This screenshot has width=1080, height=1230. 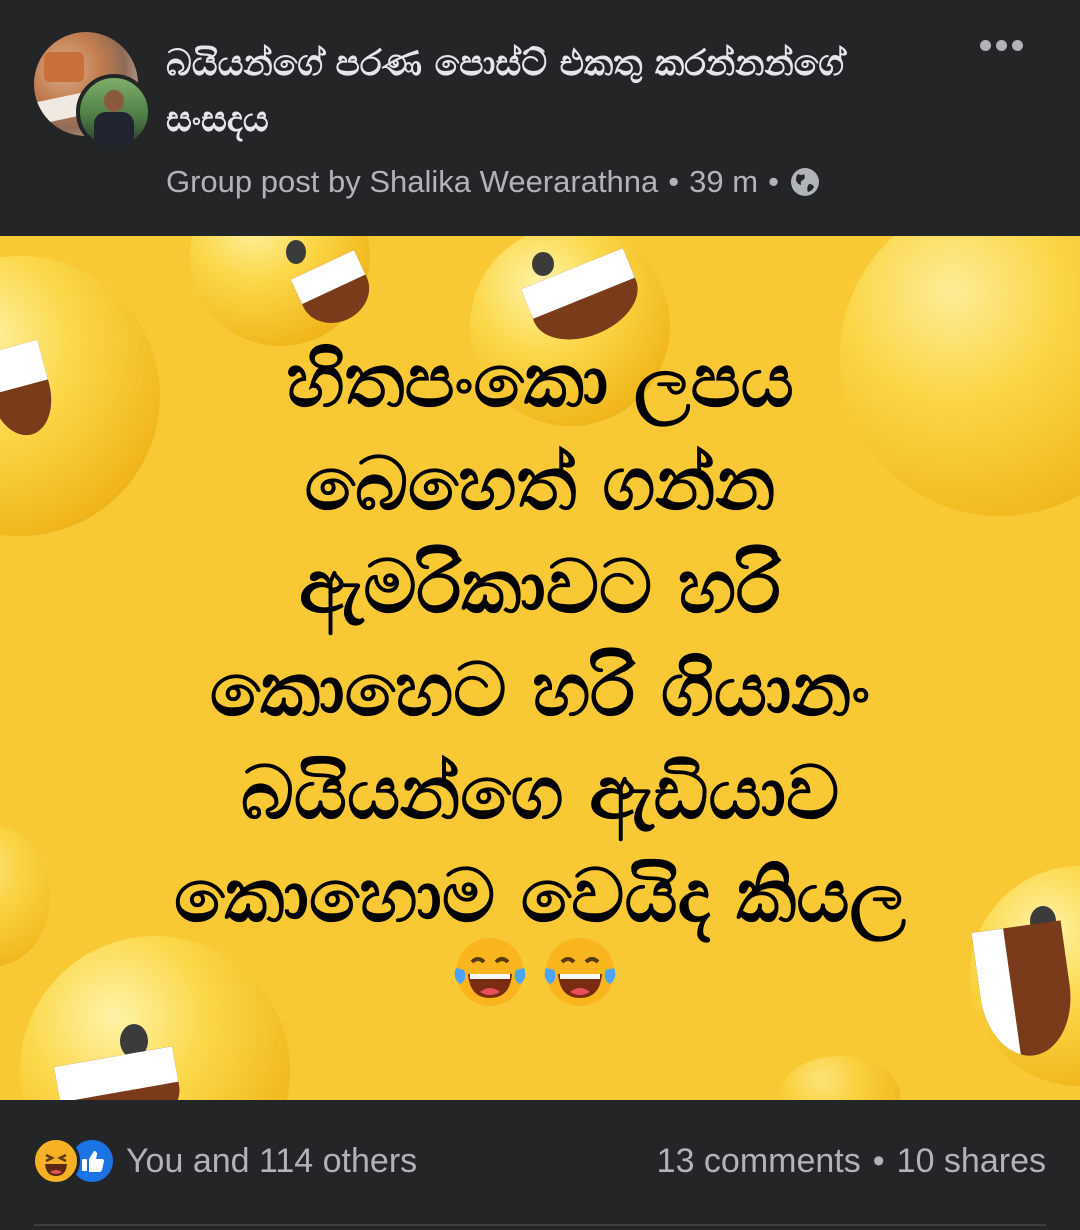 What do you see at coordinates (540, 1225) in the screenshot?
I see `footer-divider` at bounding box center [540, 1225].